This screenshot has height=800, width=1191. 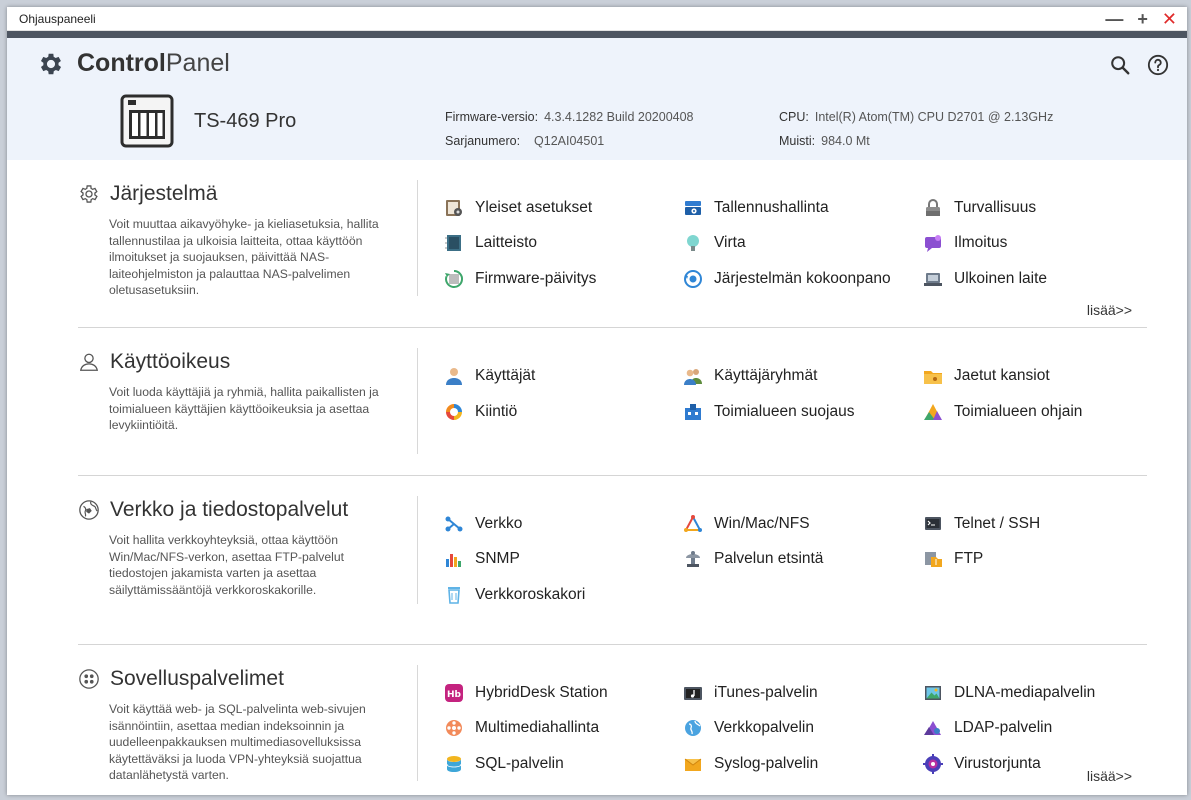 I want to click on bulb-icon, so click(x=693, y=243).